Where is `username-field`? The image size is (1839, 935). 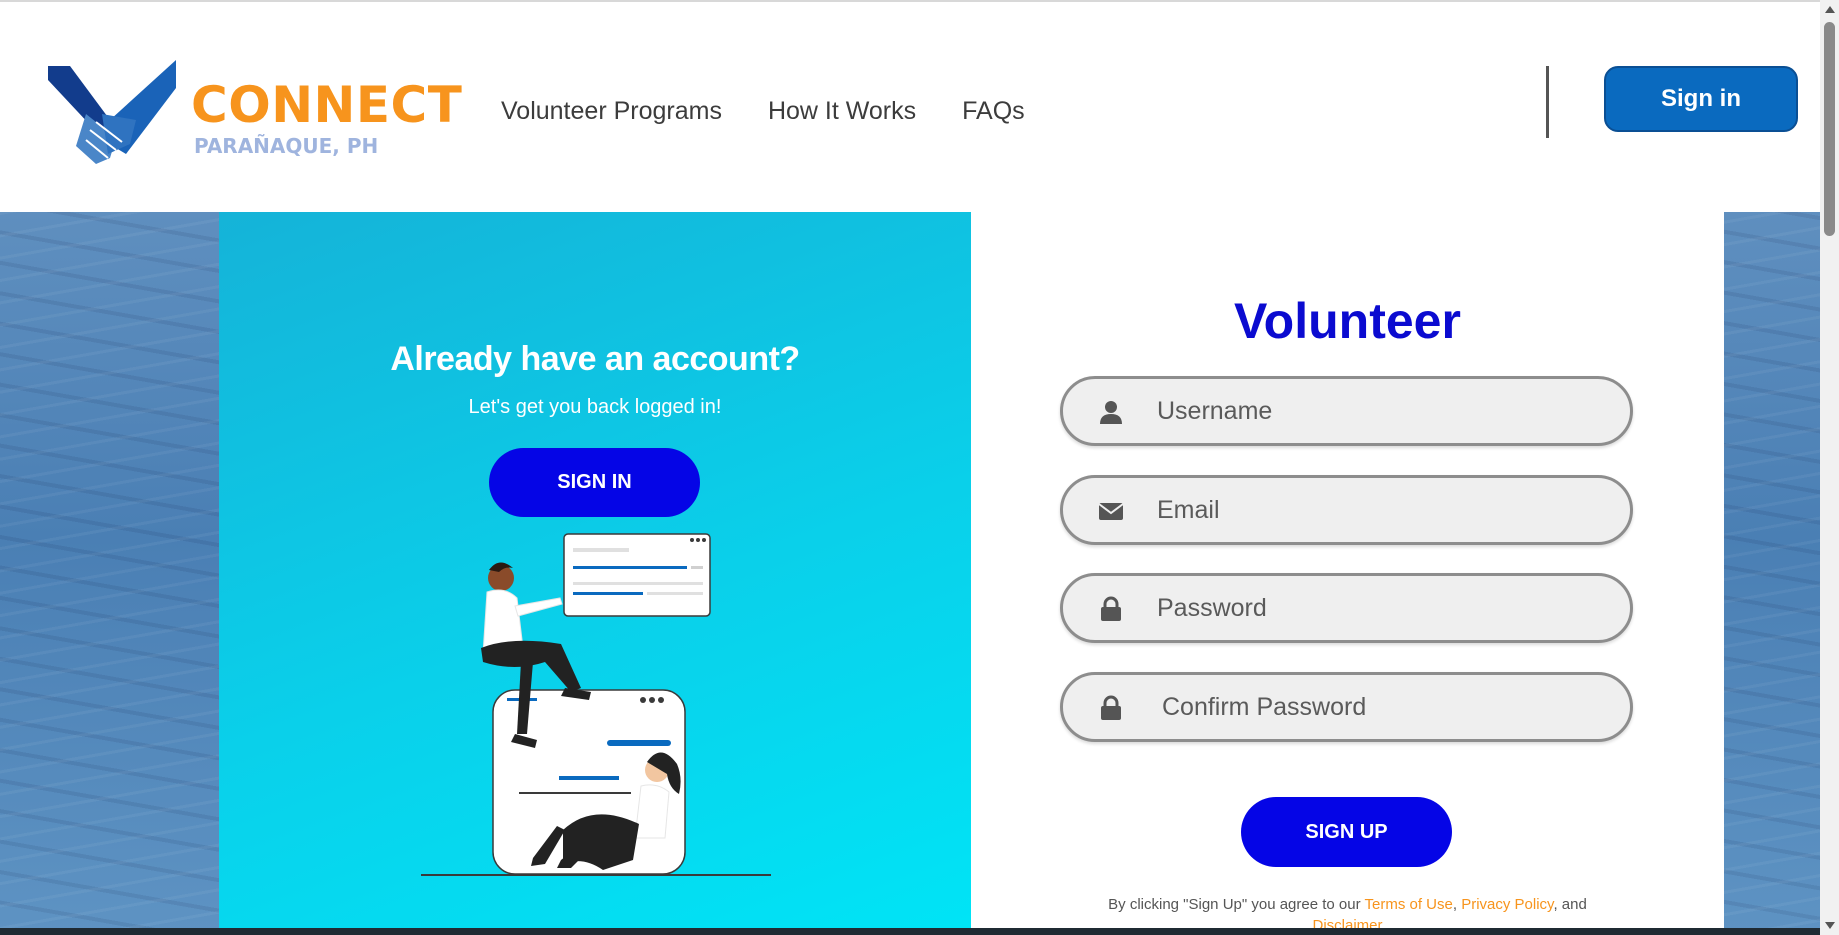 username-field is located at coordinates (1346, 411).